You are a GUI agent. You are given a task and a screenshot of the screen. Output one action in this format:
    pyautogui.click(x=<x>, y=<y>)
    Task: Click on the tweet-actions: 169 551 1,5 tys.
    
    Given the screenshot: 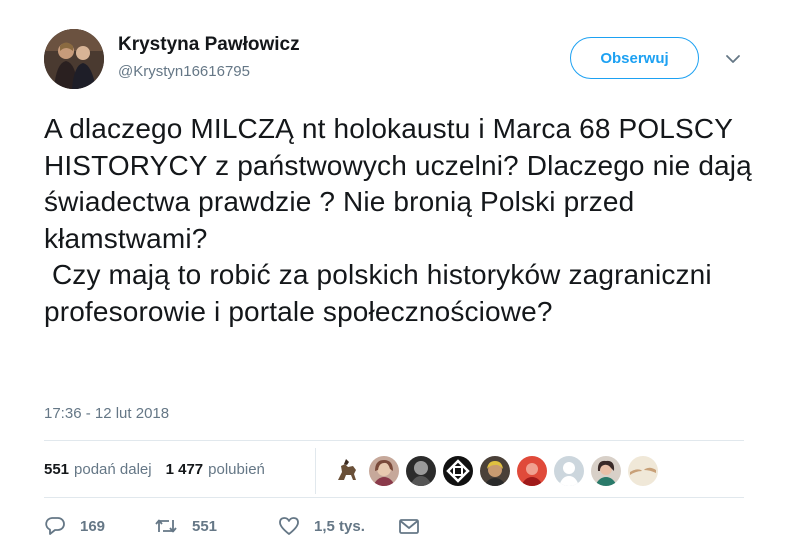 What is the action you would take?
    pyautogui.click(x=232, y=526)
    